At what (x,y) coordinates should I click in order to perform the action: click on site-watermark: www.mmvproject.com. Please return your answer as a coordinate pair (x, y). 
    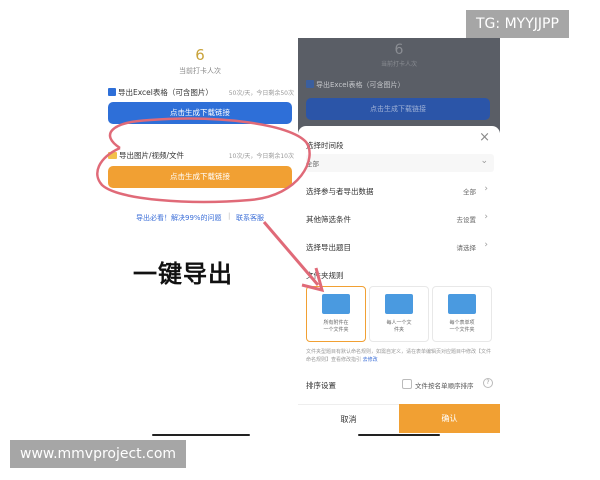
    Looking at the image, I should click on (98, 454).